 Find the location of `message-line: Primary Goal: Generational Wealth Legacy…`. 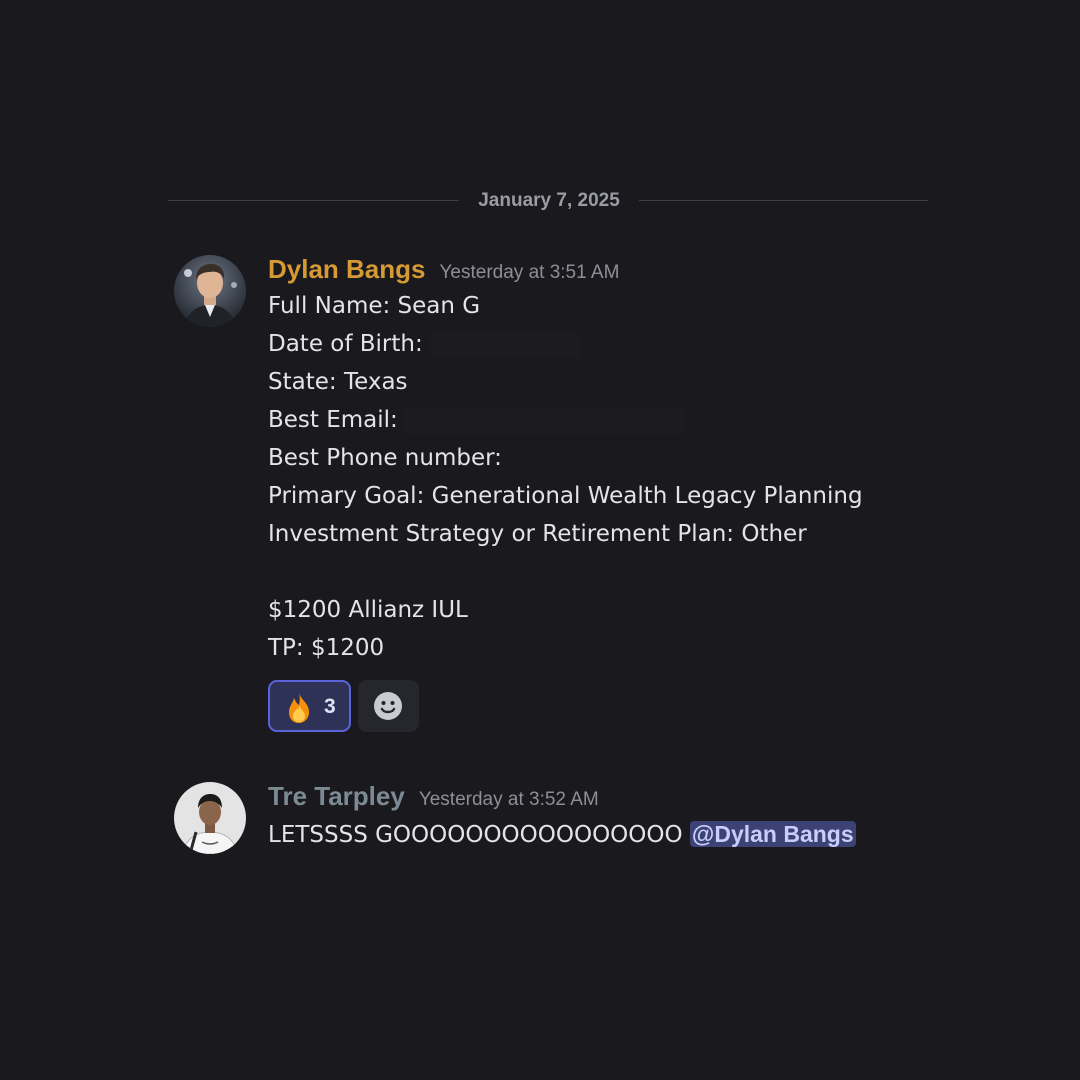

message-line: Primary Goal: Generational Wealth Legacy… is located at coordinates (565, 496).